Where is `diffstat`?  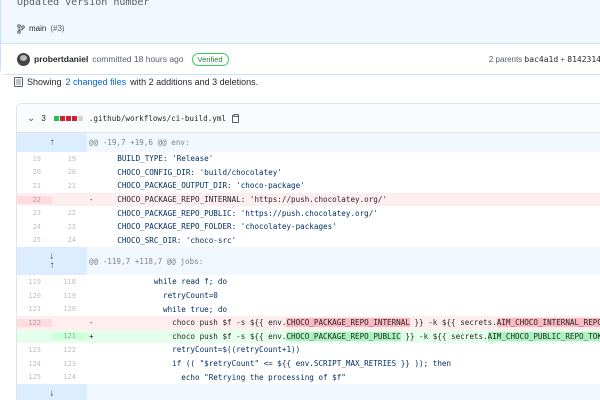 diffstat is located at coordinates (68, 118).